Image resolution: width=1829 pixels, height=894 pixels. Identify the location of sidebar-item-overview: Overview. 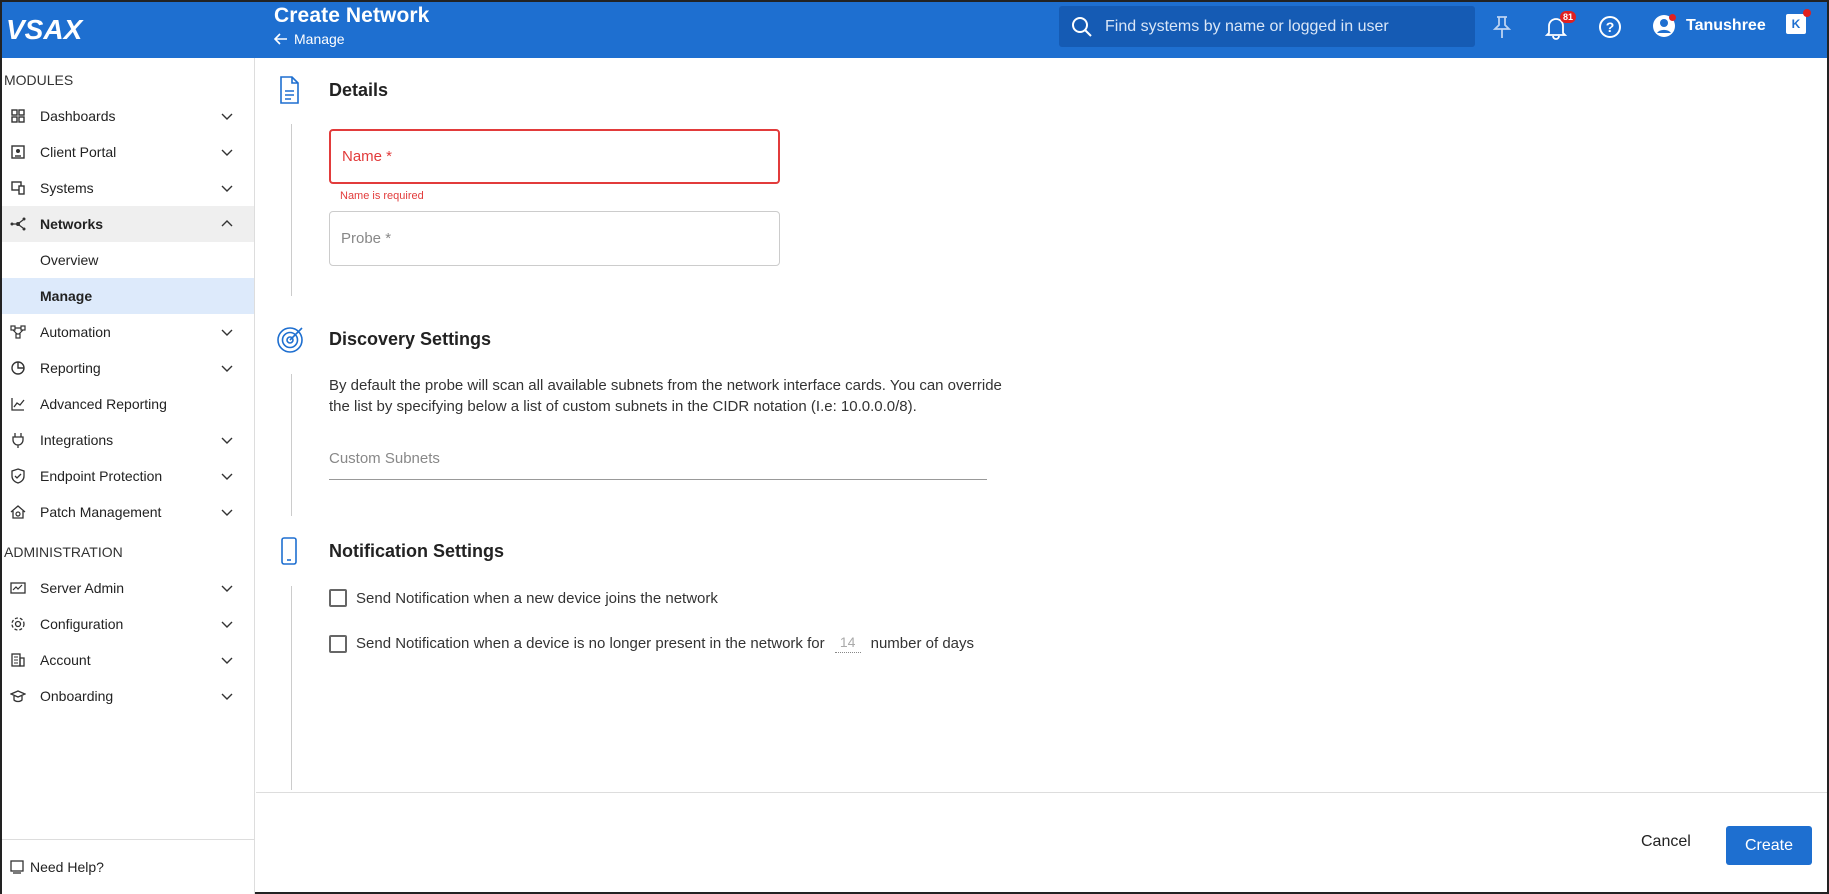
(128, 260).